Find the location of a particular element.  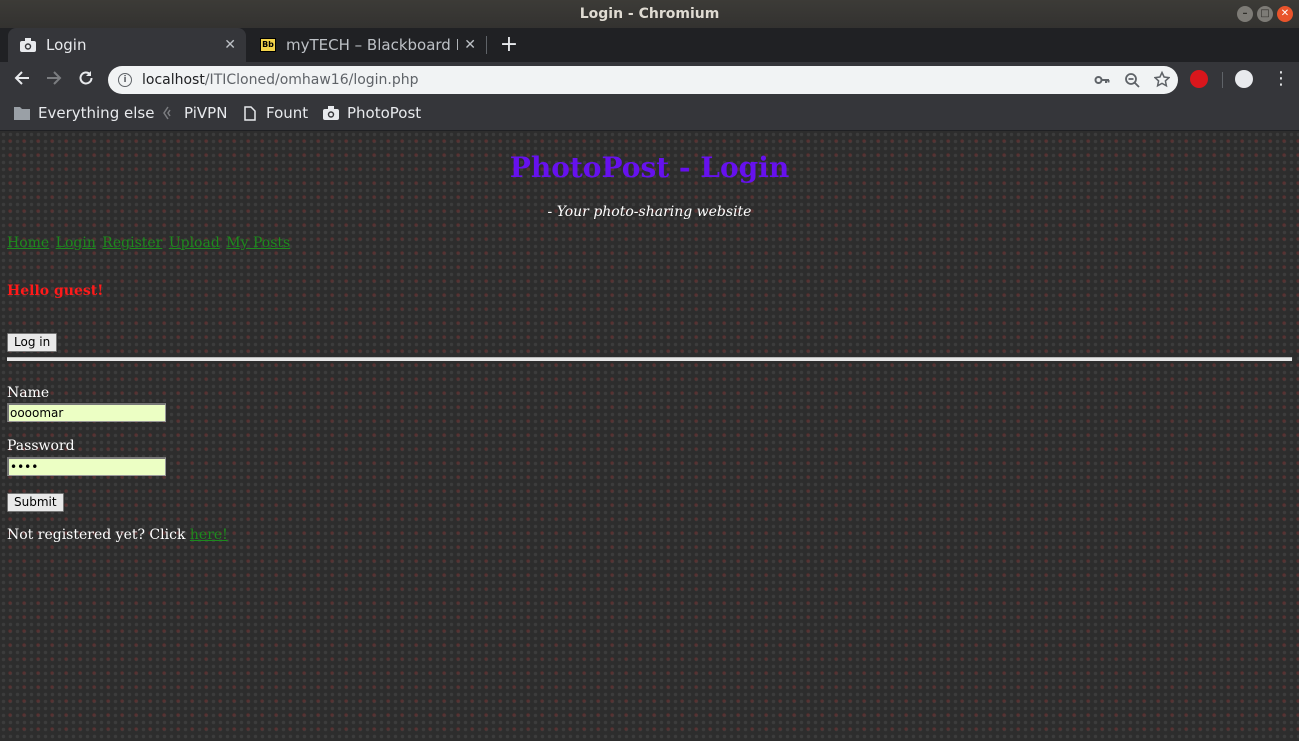

pivpn-icon is located at coordinates (168, 113).